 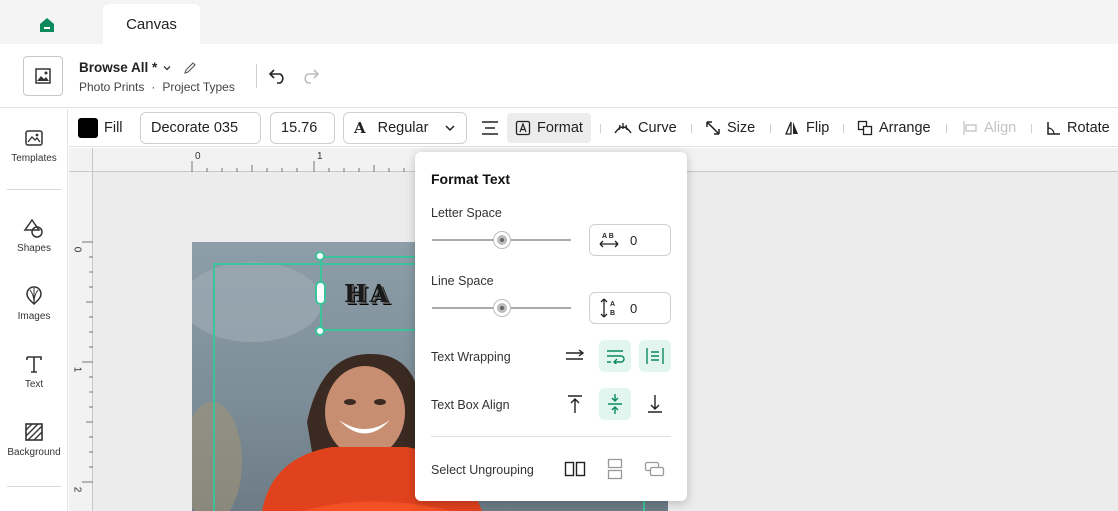 I want to click on svg-text: A B, so click(x=608, y=236).